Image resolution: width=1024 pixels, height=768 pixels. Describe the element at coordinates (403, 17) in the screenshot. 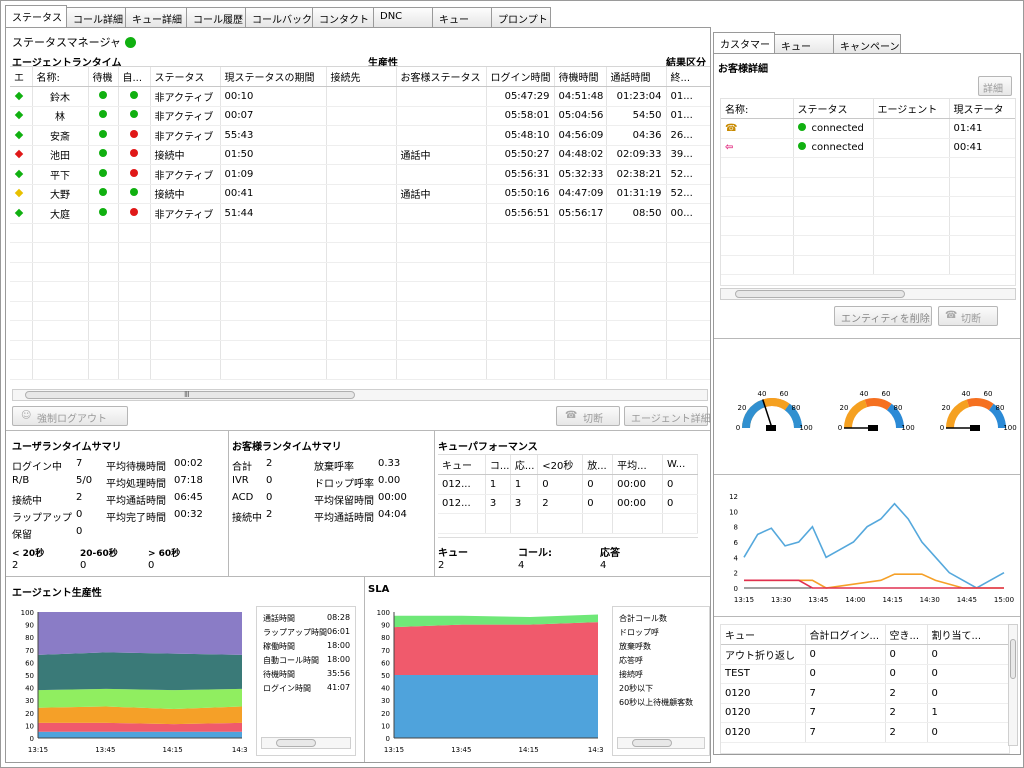

I see `tab-6: DNC` at that location.